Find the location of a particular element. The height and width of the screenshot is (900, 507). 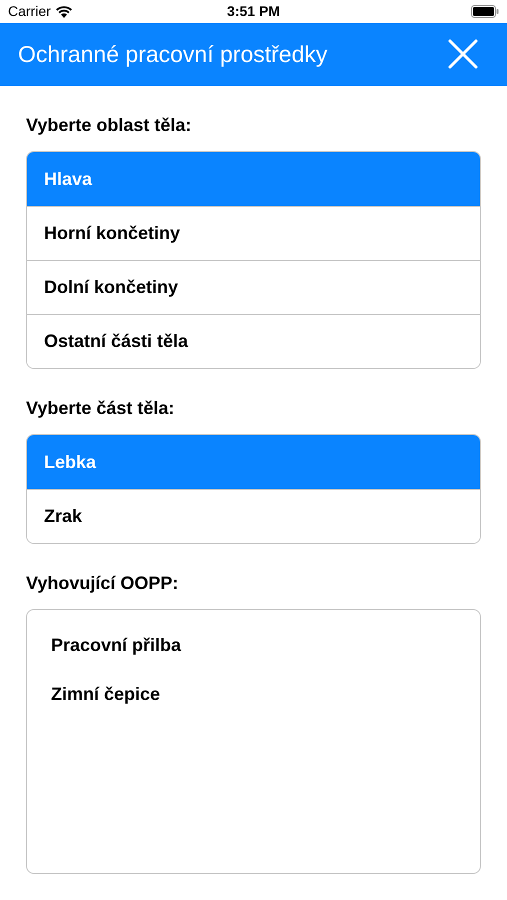

battery-icon is located at coordinates (484, 11).